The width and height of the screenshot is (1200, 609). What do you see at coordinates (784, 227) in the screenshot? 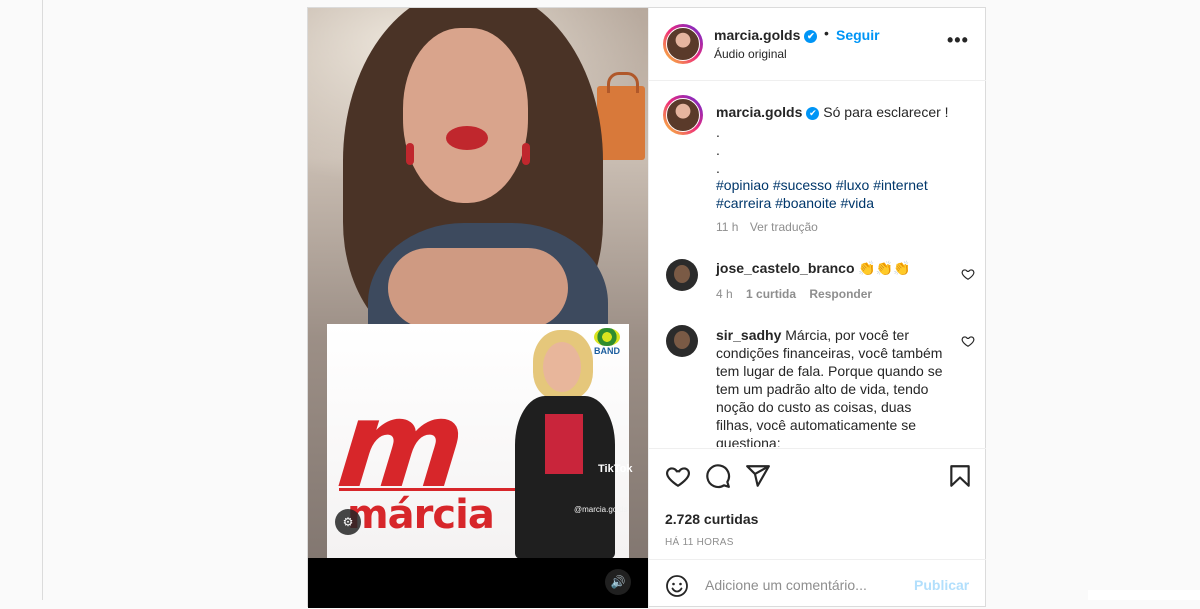
I see `translate-link: Ver tradução` at bounding box center [784, 227].